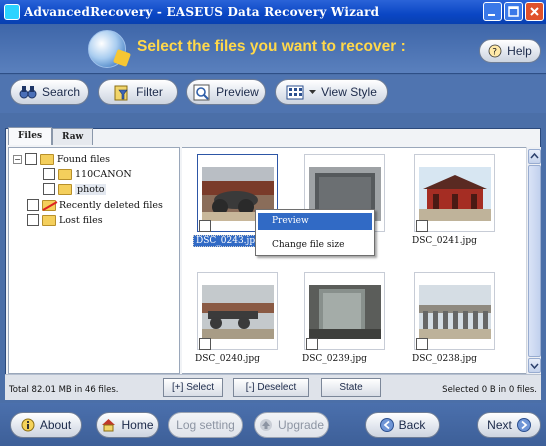 The height and width of the screenshot is (446, 546). What do you see at coordinates (228, 241) in the screenshot?
I see `file-name: DSC_0243.jpg` at bounding box center [228, 241].